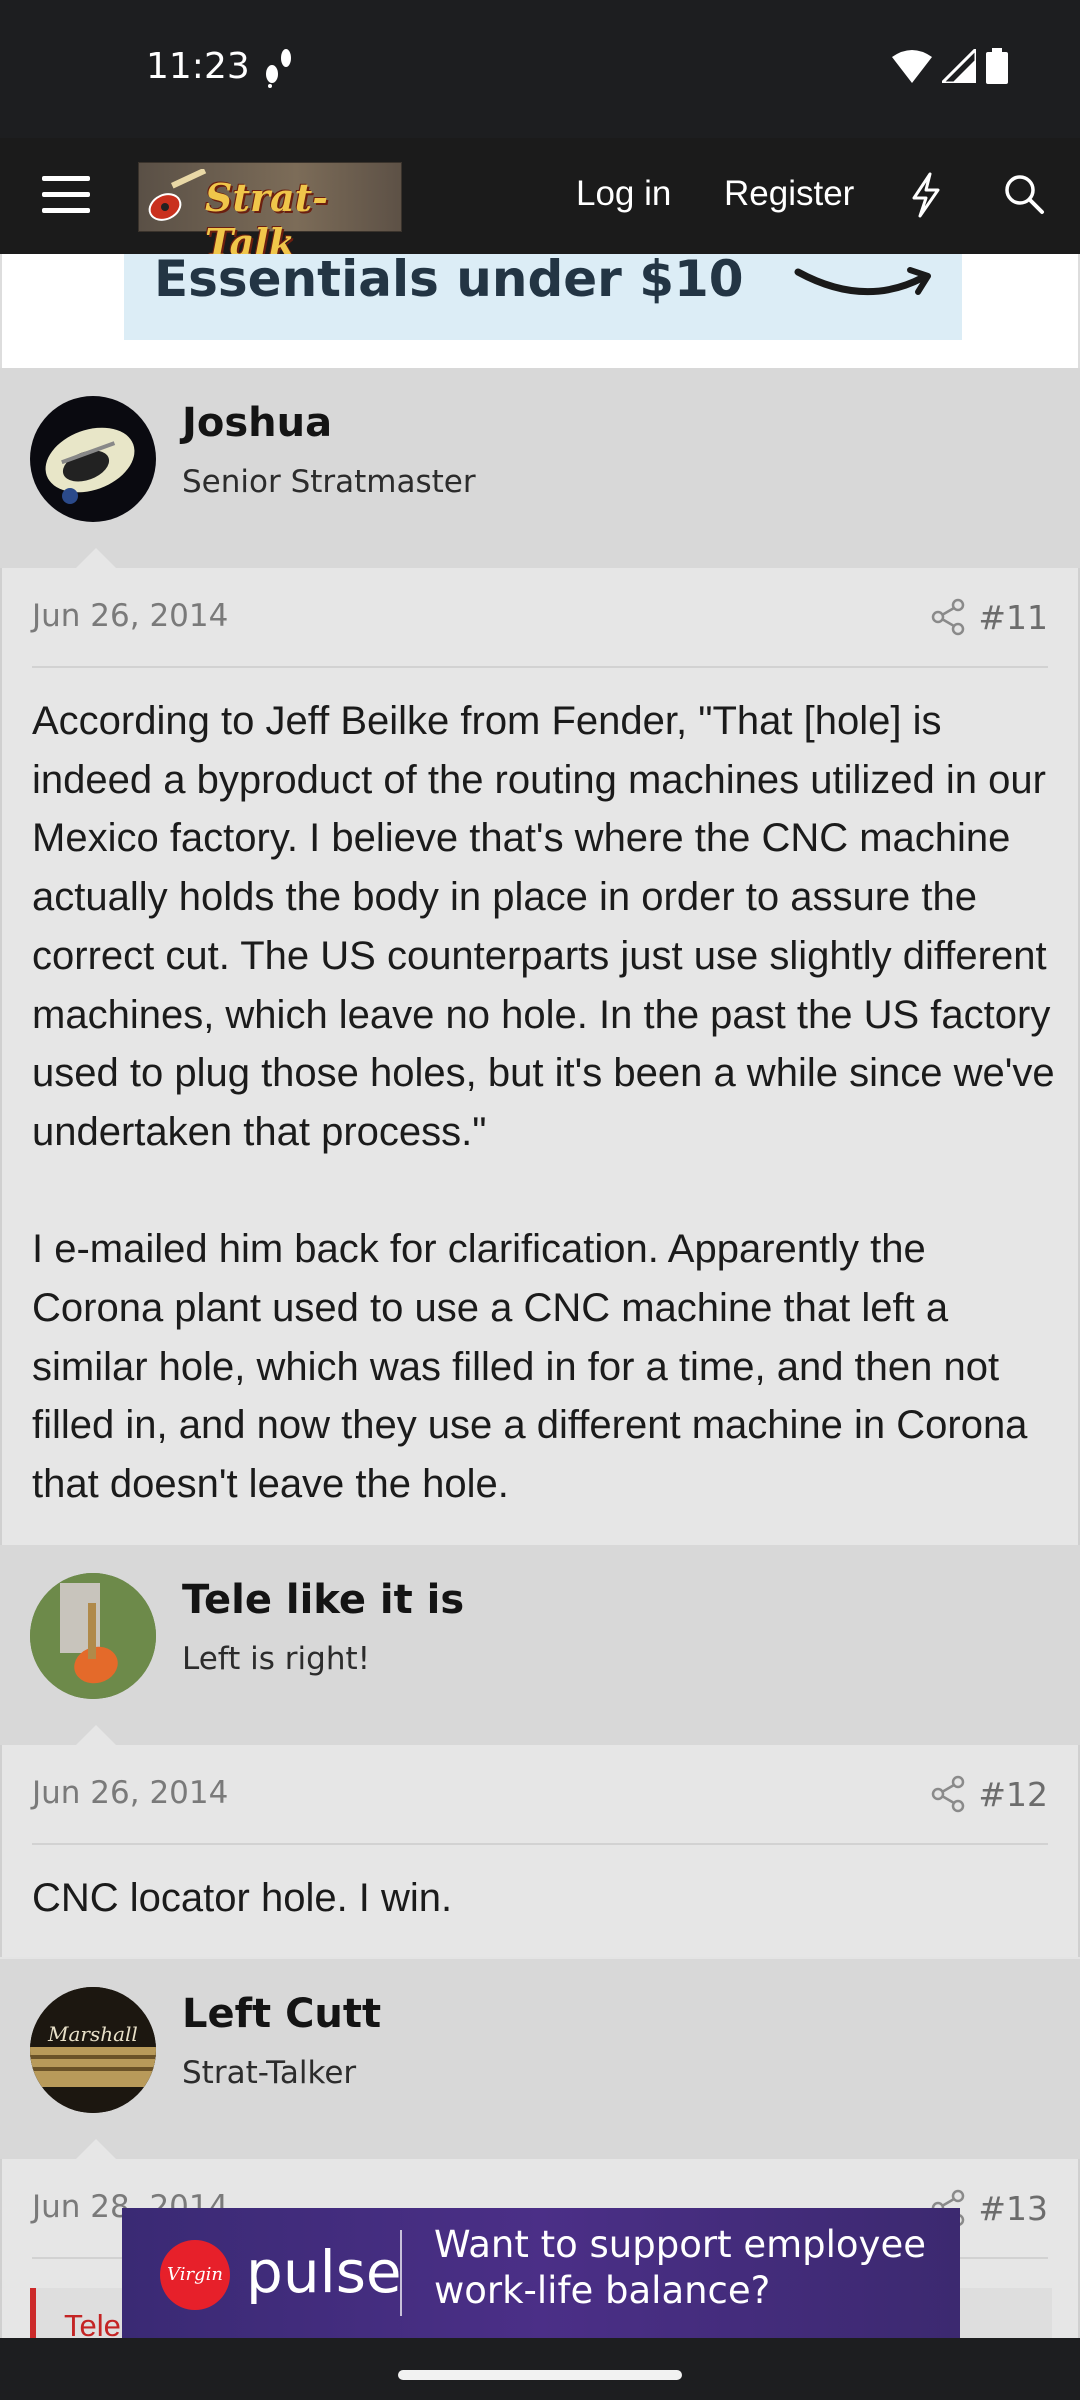 This screenshot has height=2400, width=1080. What do you see at coordinates (449, 281) in the screenshot?
I see `ad-top-text: Essentials under $10` at bounding box center [449, 281].